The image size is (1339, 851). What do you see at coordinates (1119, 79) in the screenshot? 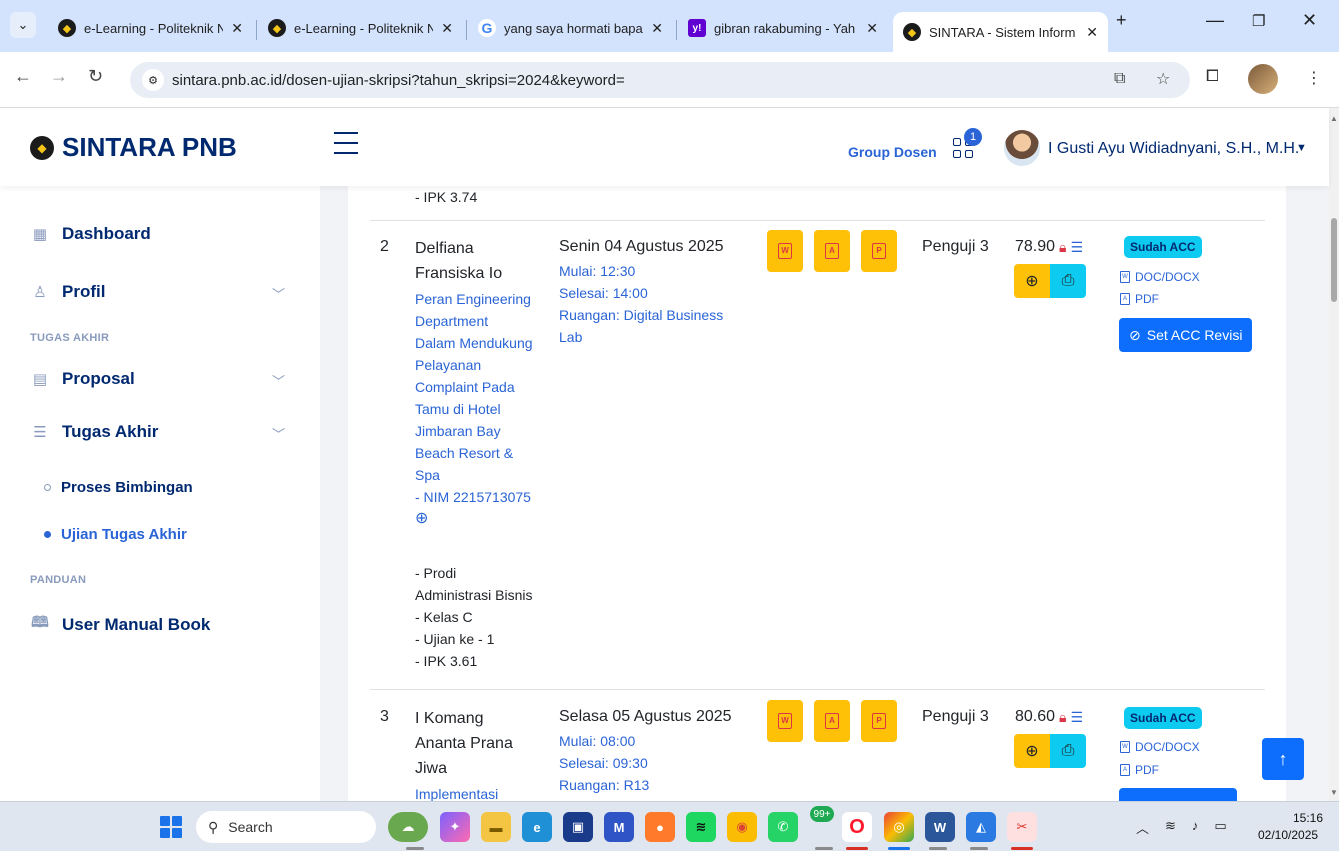
I see `translate-icon: ⧉` at bounding box center [1119, 79].